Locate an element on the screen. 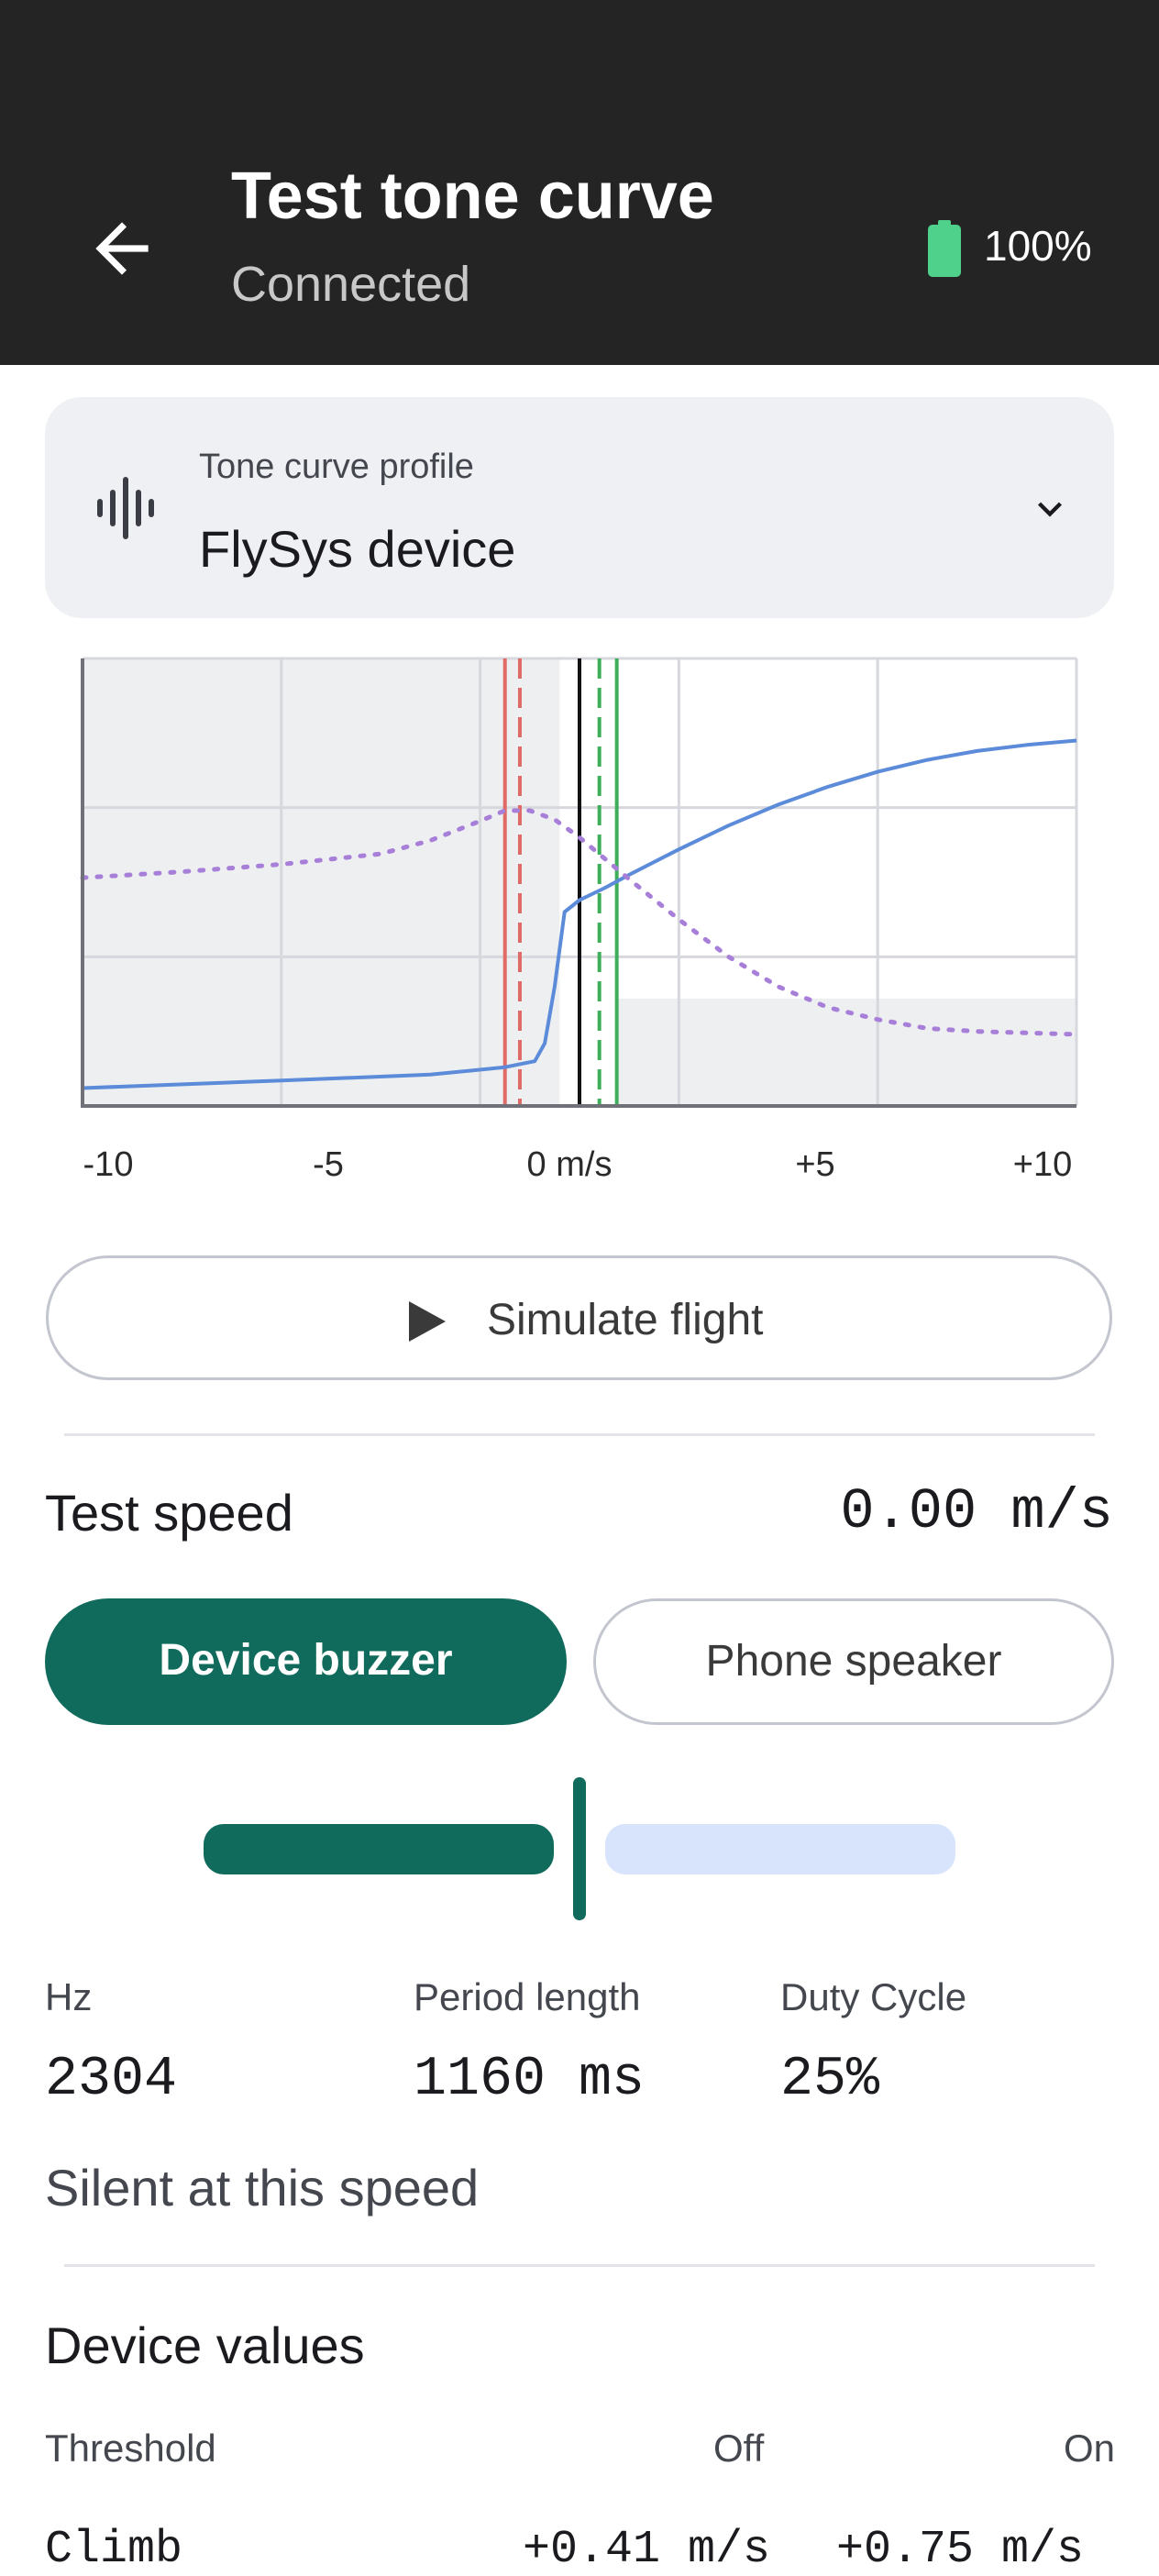 Image resolution: width=1159 pixels, height=2576 pixels. app-bar: Test tone curve Connected 100% is located at coordinates (579, 182).